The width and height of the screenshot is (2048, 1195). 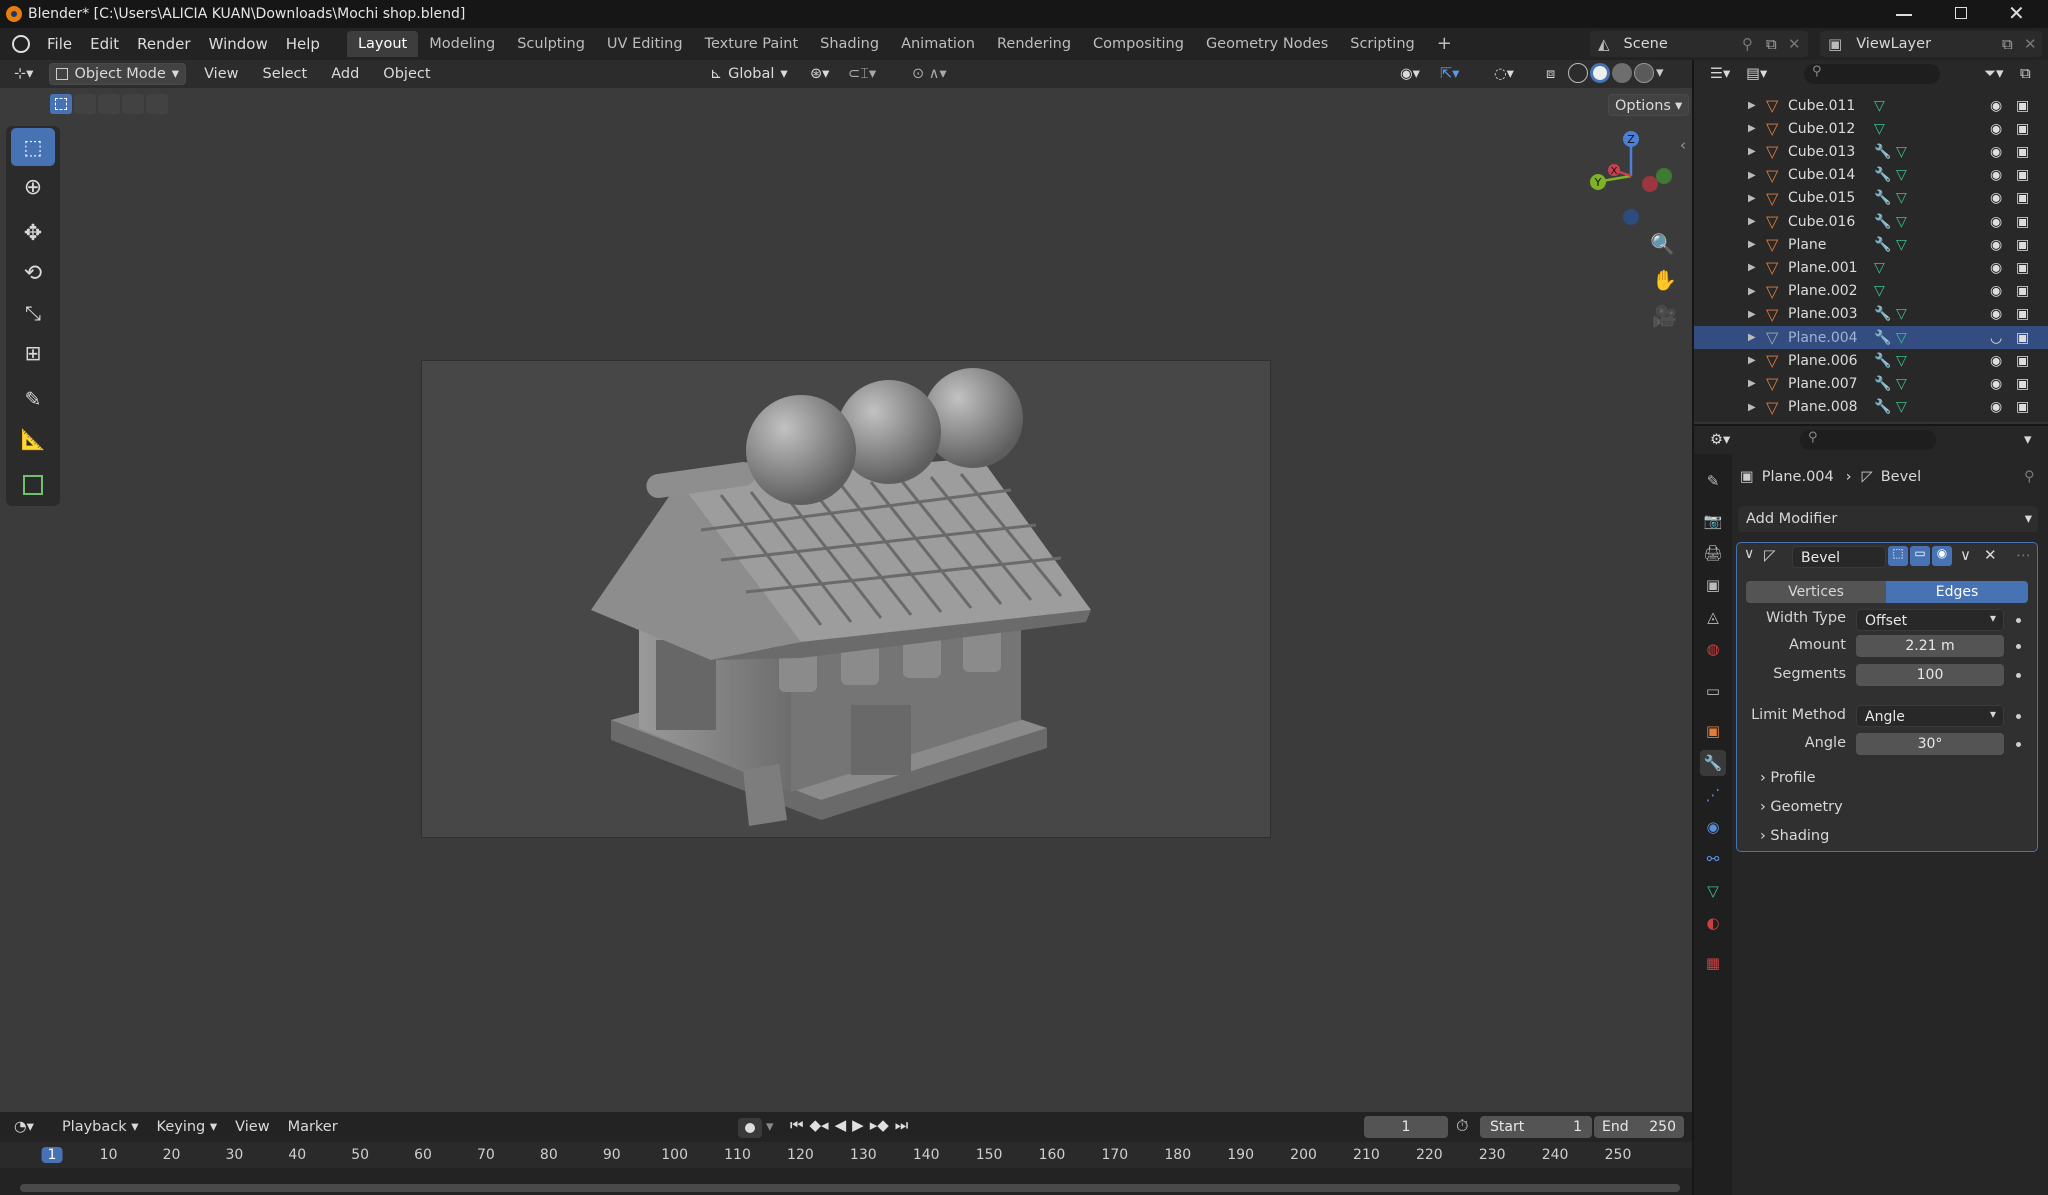 What do you see at coordinates (1713, 521) in the screenshot?
I see `render-tab-icon: 📷` at bounding box center [1713, 521].